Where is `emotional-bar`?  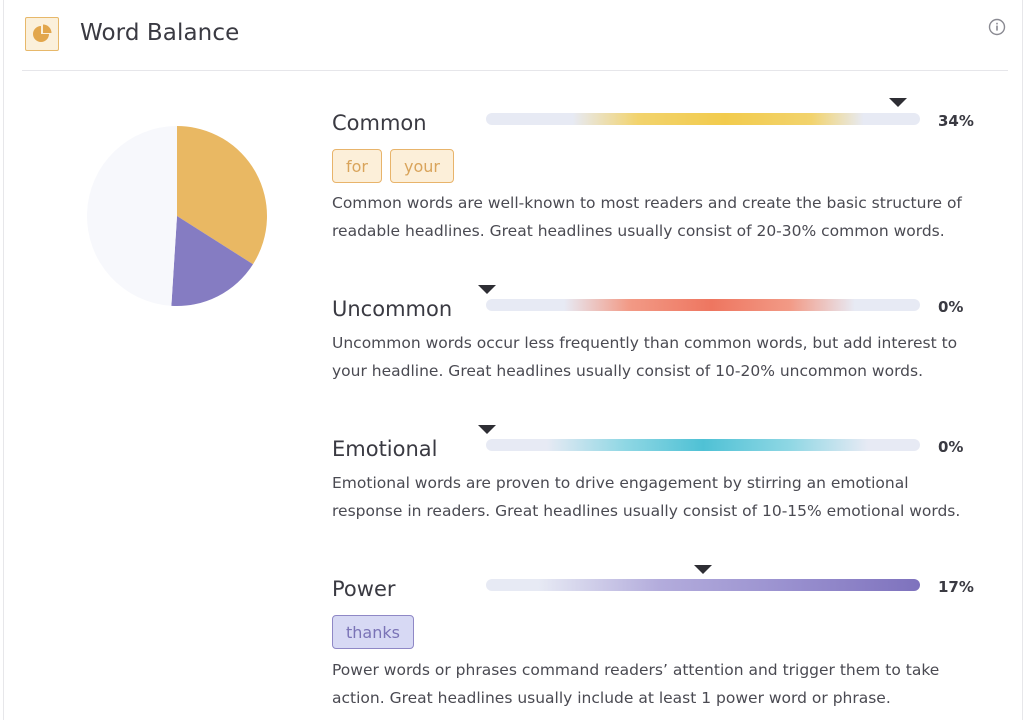 emotional-bar is located at coordinates (703, 445).